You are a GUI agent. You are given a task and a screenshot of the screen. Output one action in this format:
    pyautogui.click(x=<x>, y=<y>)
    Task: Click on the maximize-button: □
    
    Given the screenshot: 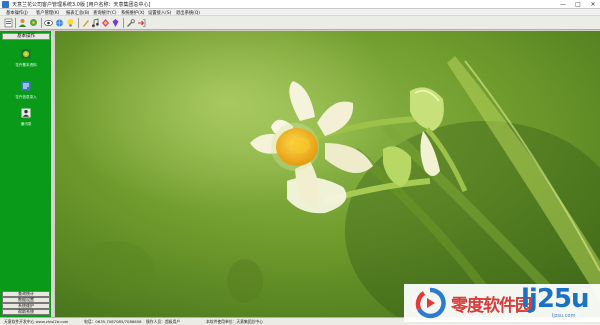 What is the action you would take?
    pyautogui.click(x=578, y=4)
    